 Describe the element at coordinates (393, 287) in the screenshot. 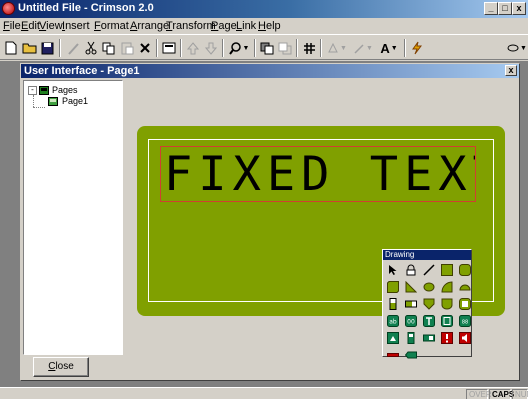

I see `bevel-rectangle-tool-icon` at that location.